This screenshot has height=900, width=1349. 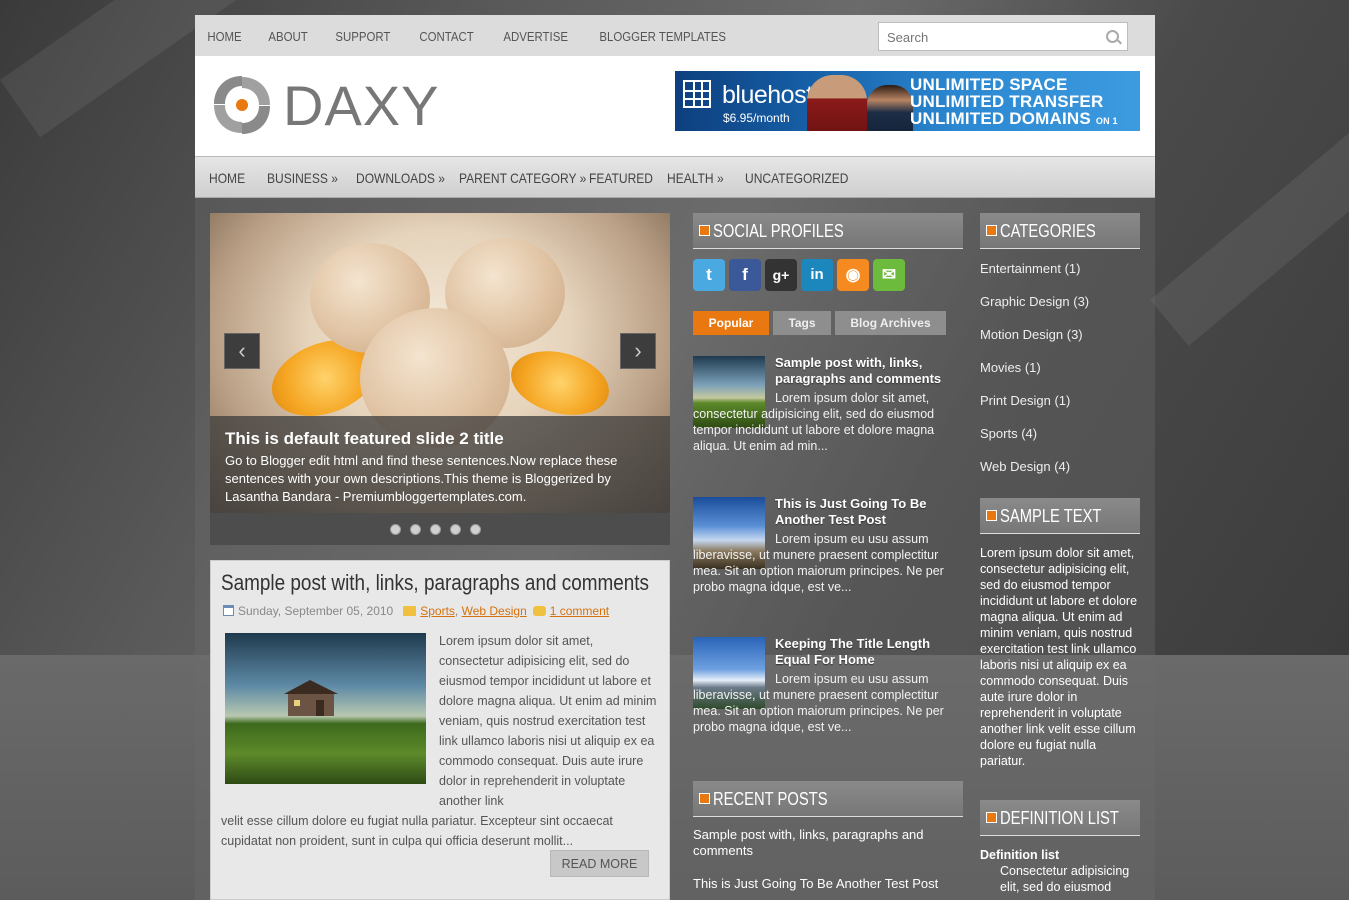 I want to click on rss-icon: ◉, so click(x=853, y=275).